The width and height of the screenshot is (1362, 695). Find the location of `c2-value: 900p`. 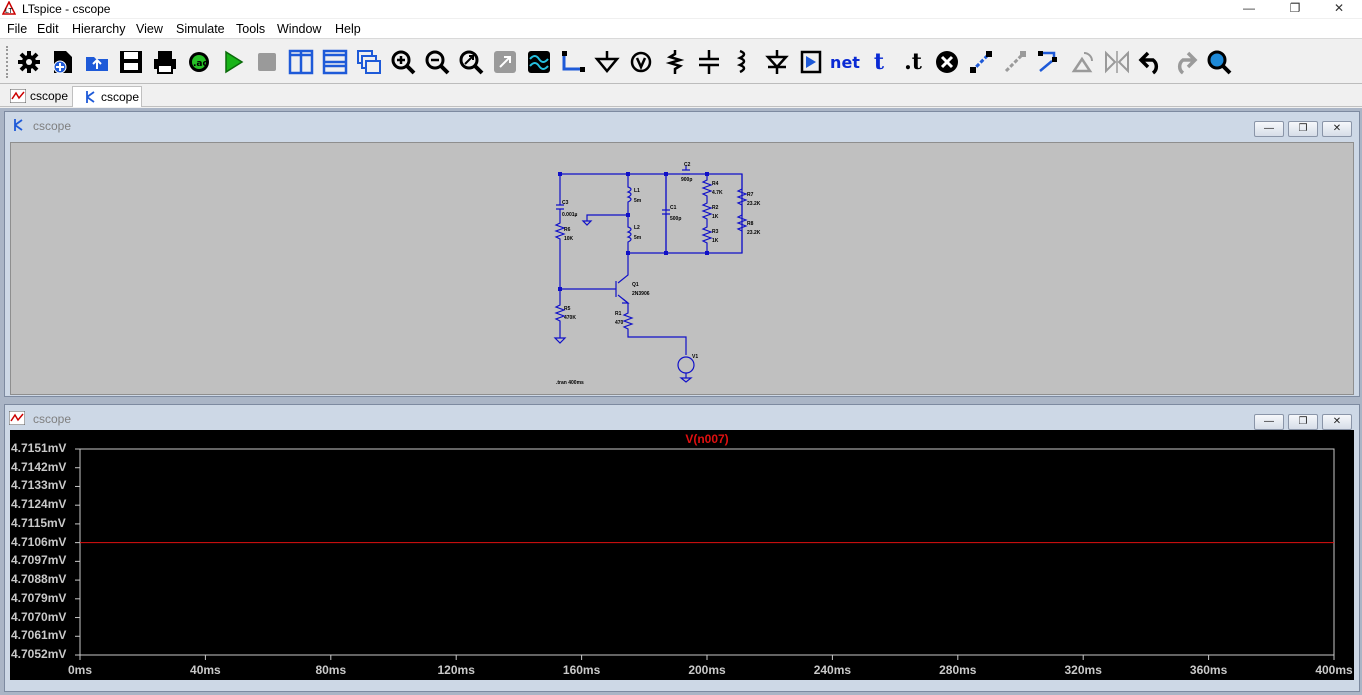

c2-value: 900p is located at coordinates (686, 180).